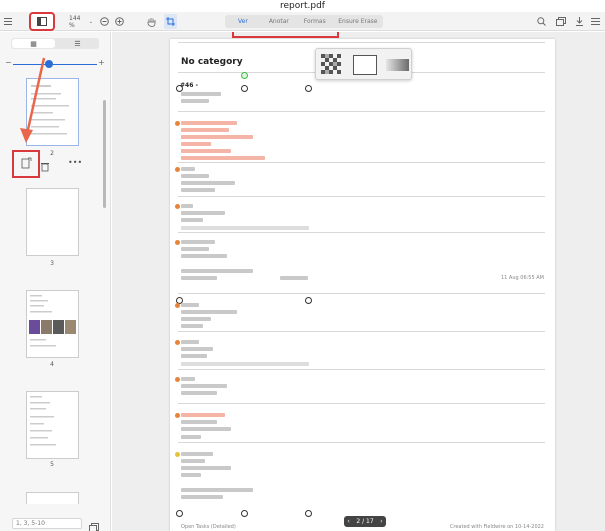  I want to click on outline-option, so click(365, 65).